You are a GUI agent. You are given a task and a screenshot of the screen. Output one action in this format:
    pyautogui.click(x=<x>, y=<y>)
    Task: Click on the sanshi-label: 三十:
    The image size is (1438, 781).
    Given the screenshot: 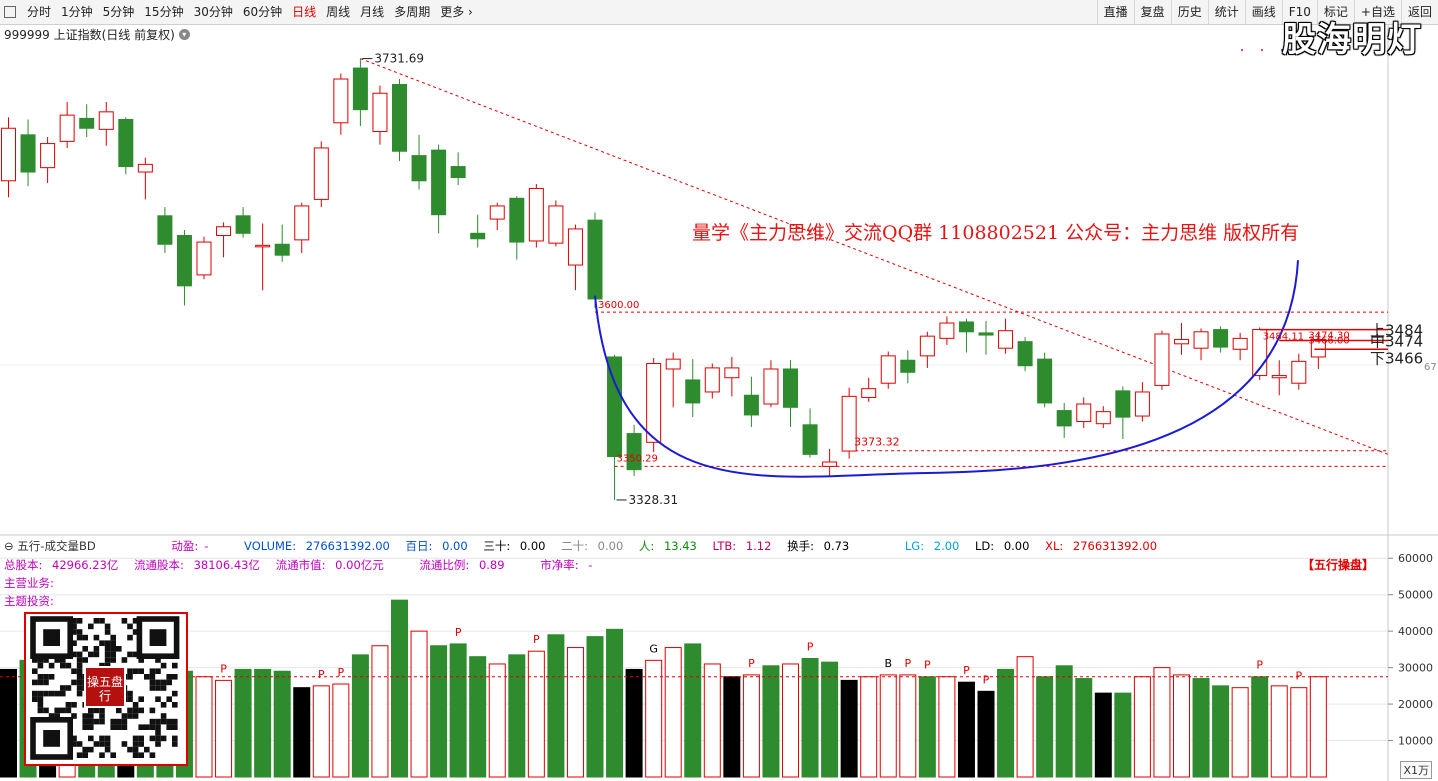 What is the action you would take?
    pyautogui.click(x=497, y=546)
    